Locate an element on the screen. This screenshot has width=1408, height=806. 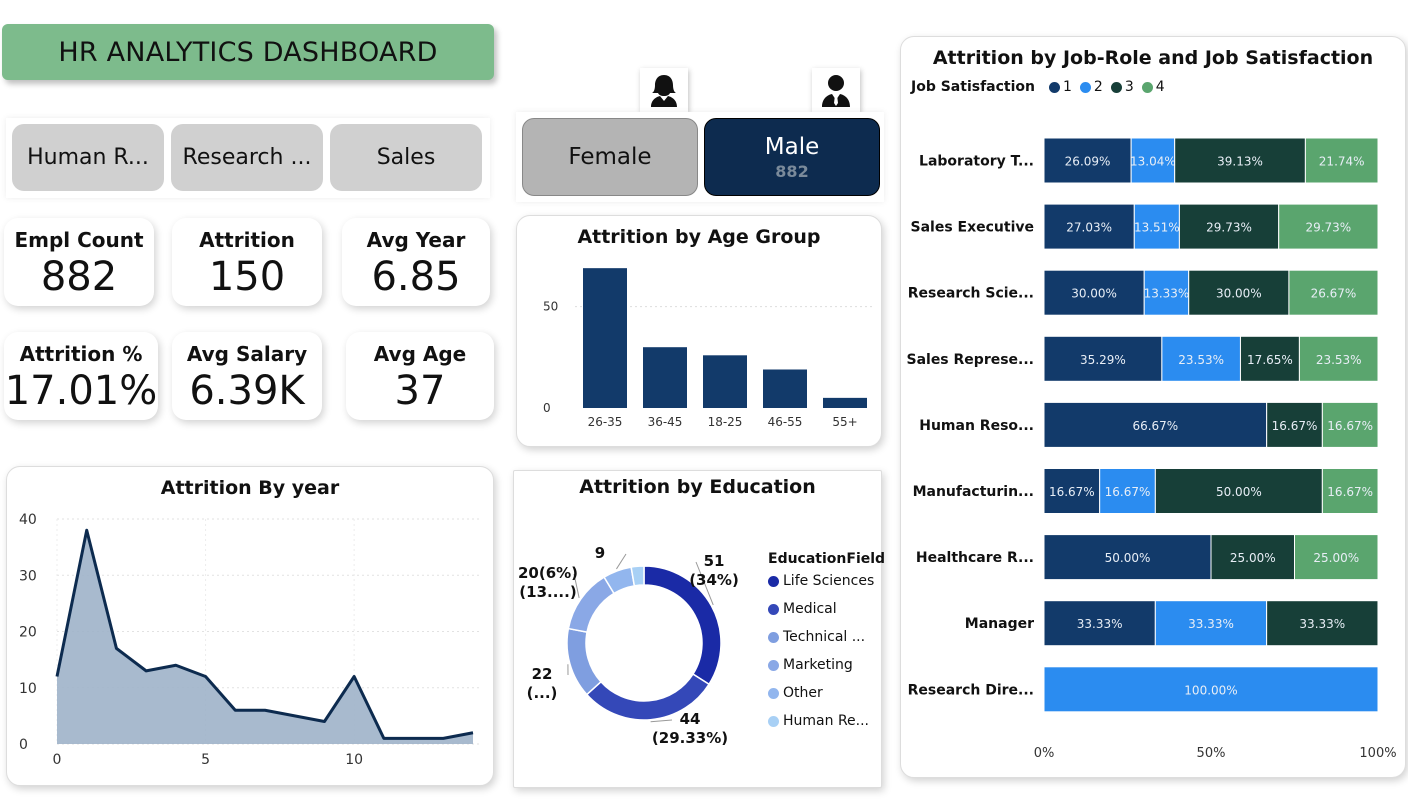
kpi-label: Avg Age is located at coordinates (420, 354).